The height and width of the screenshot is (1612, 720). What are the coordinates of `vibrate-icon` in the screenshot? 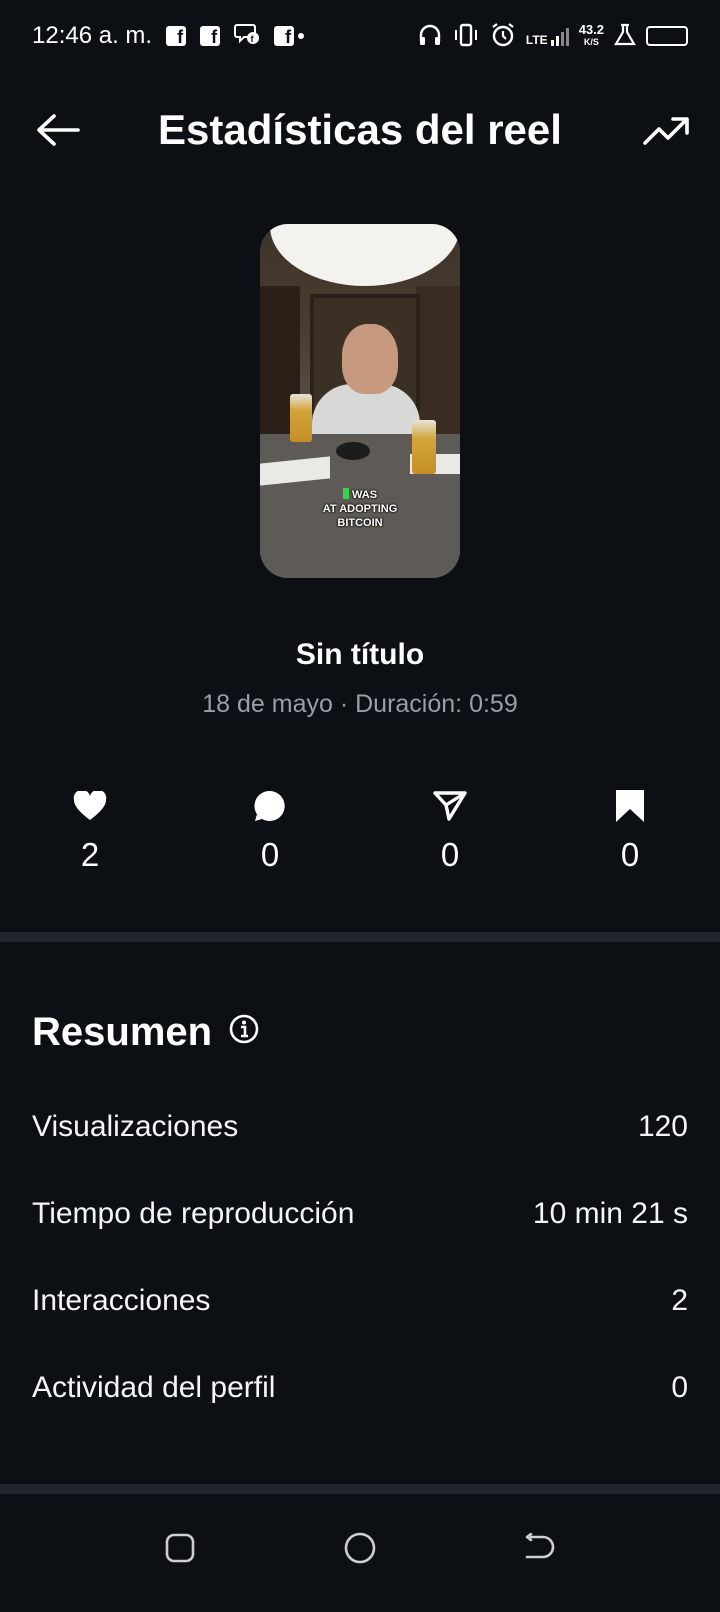 It's located at (466, 36).